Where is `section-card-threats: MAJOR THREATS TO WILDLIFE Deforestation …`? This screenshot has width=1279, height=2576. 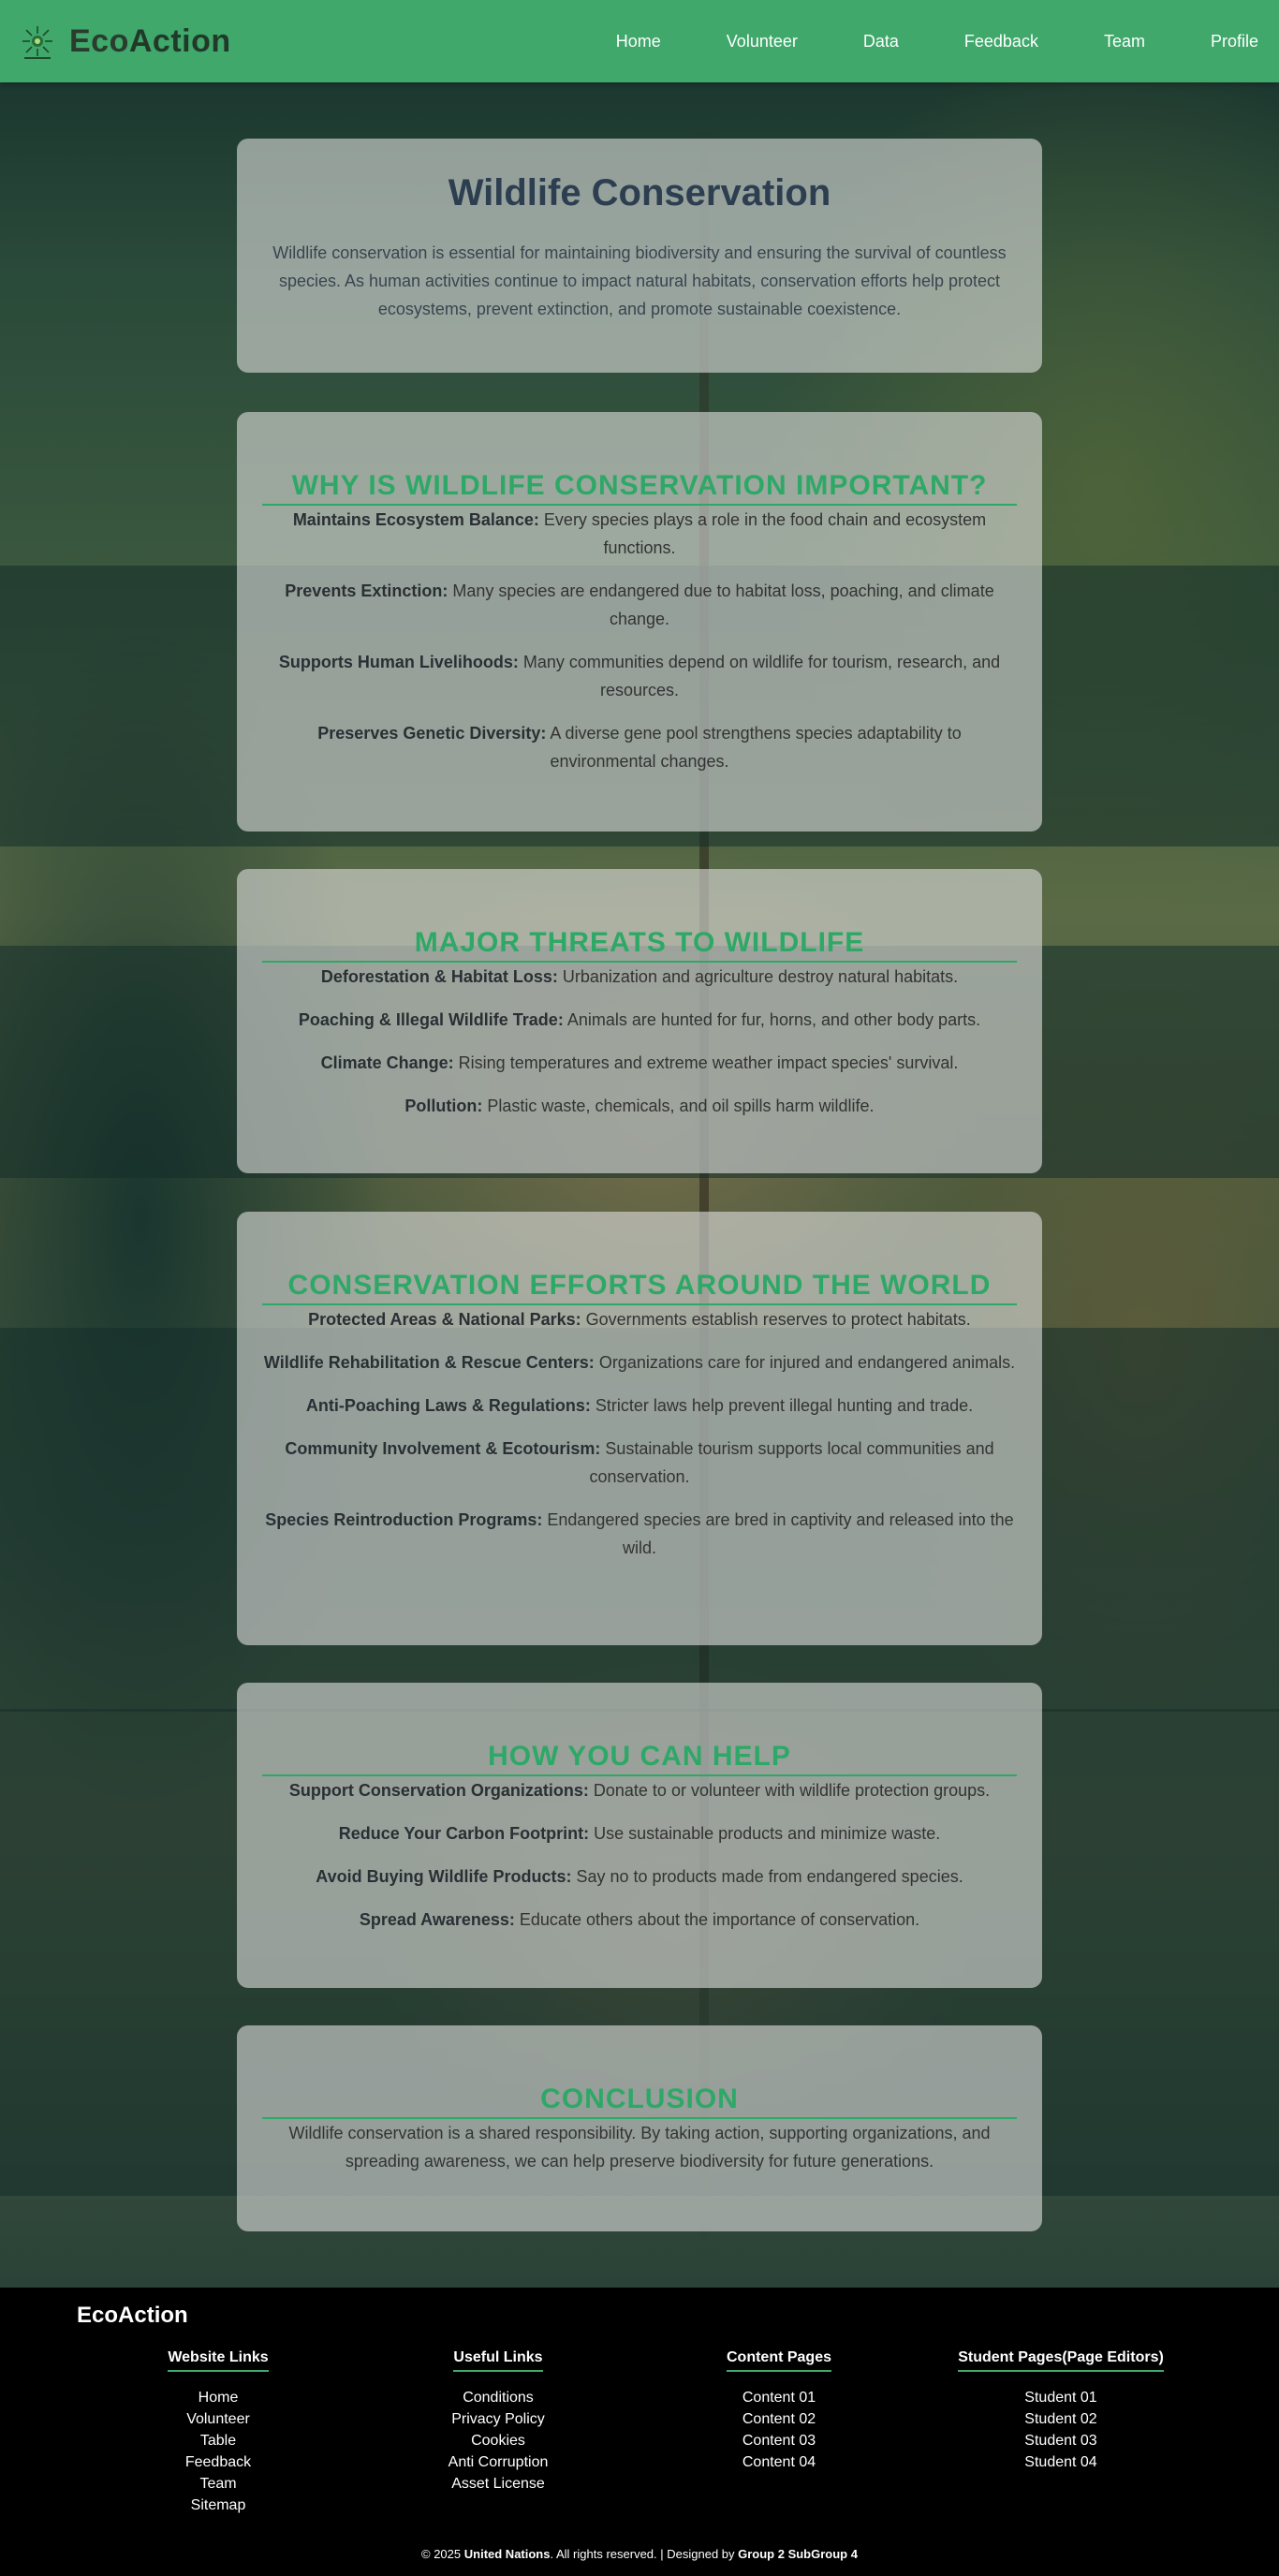 section-card-threats: MAJOR THREATS TO WILDLIFE Deforestation … is located at coordinates (639, 1021).